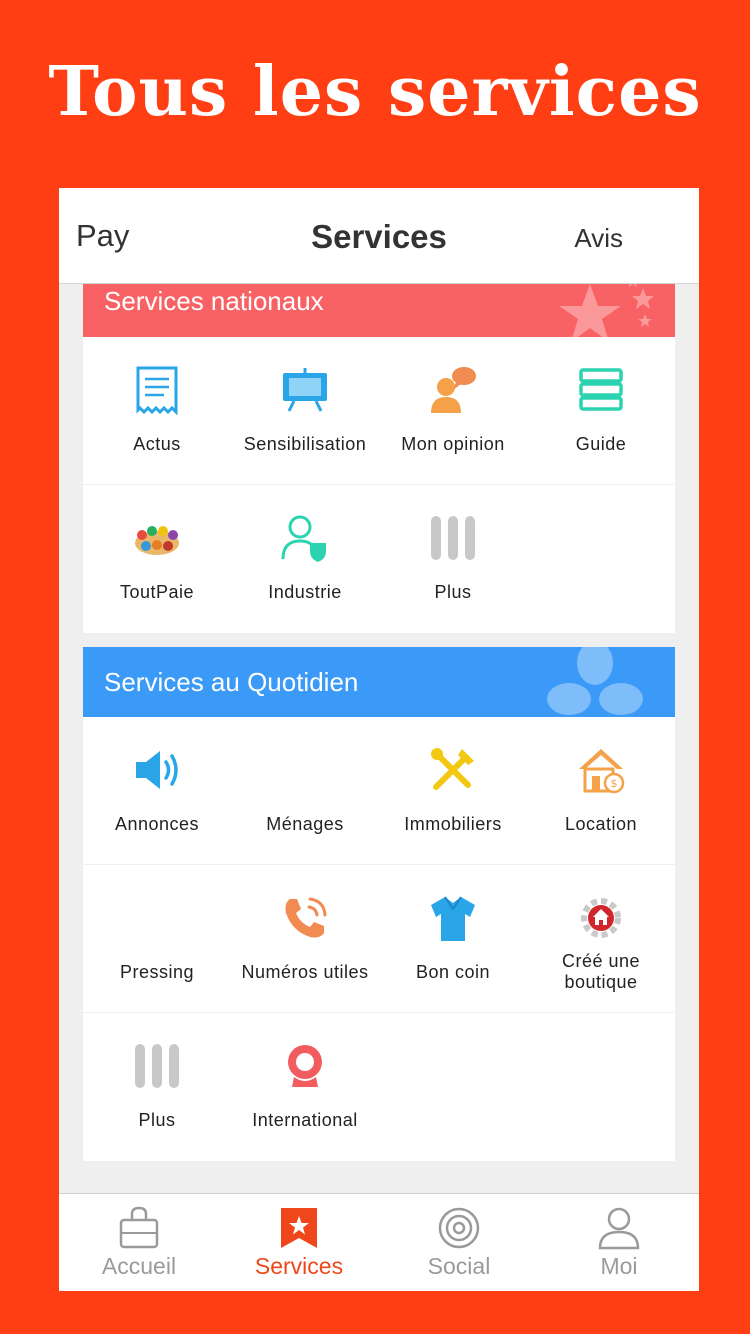 This screenshot has height=1334, width=750. I want to click on tools-icon, so click(452, 769).